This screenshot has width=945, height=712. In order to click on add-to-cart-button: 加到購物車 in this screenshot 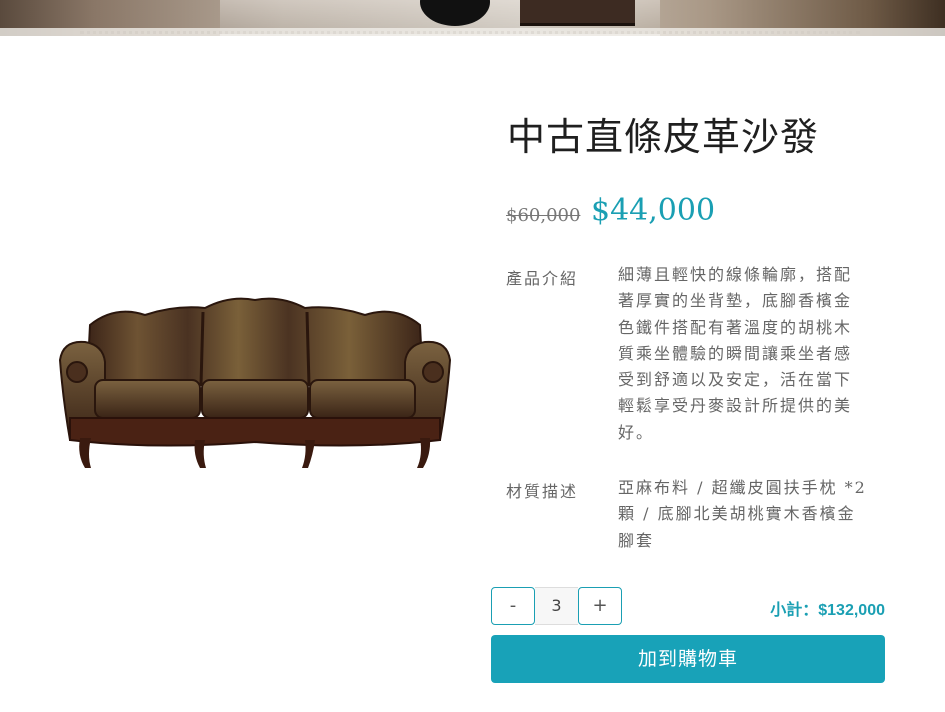, I will do `click(688, 659)`.